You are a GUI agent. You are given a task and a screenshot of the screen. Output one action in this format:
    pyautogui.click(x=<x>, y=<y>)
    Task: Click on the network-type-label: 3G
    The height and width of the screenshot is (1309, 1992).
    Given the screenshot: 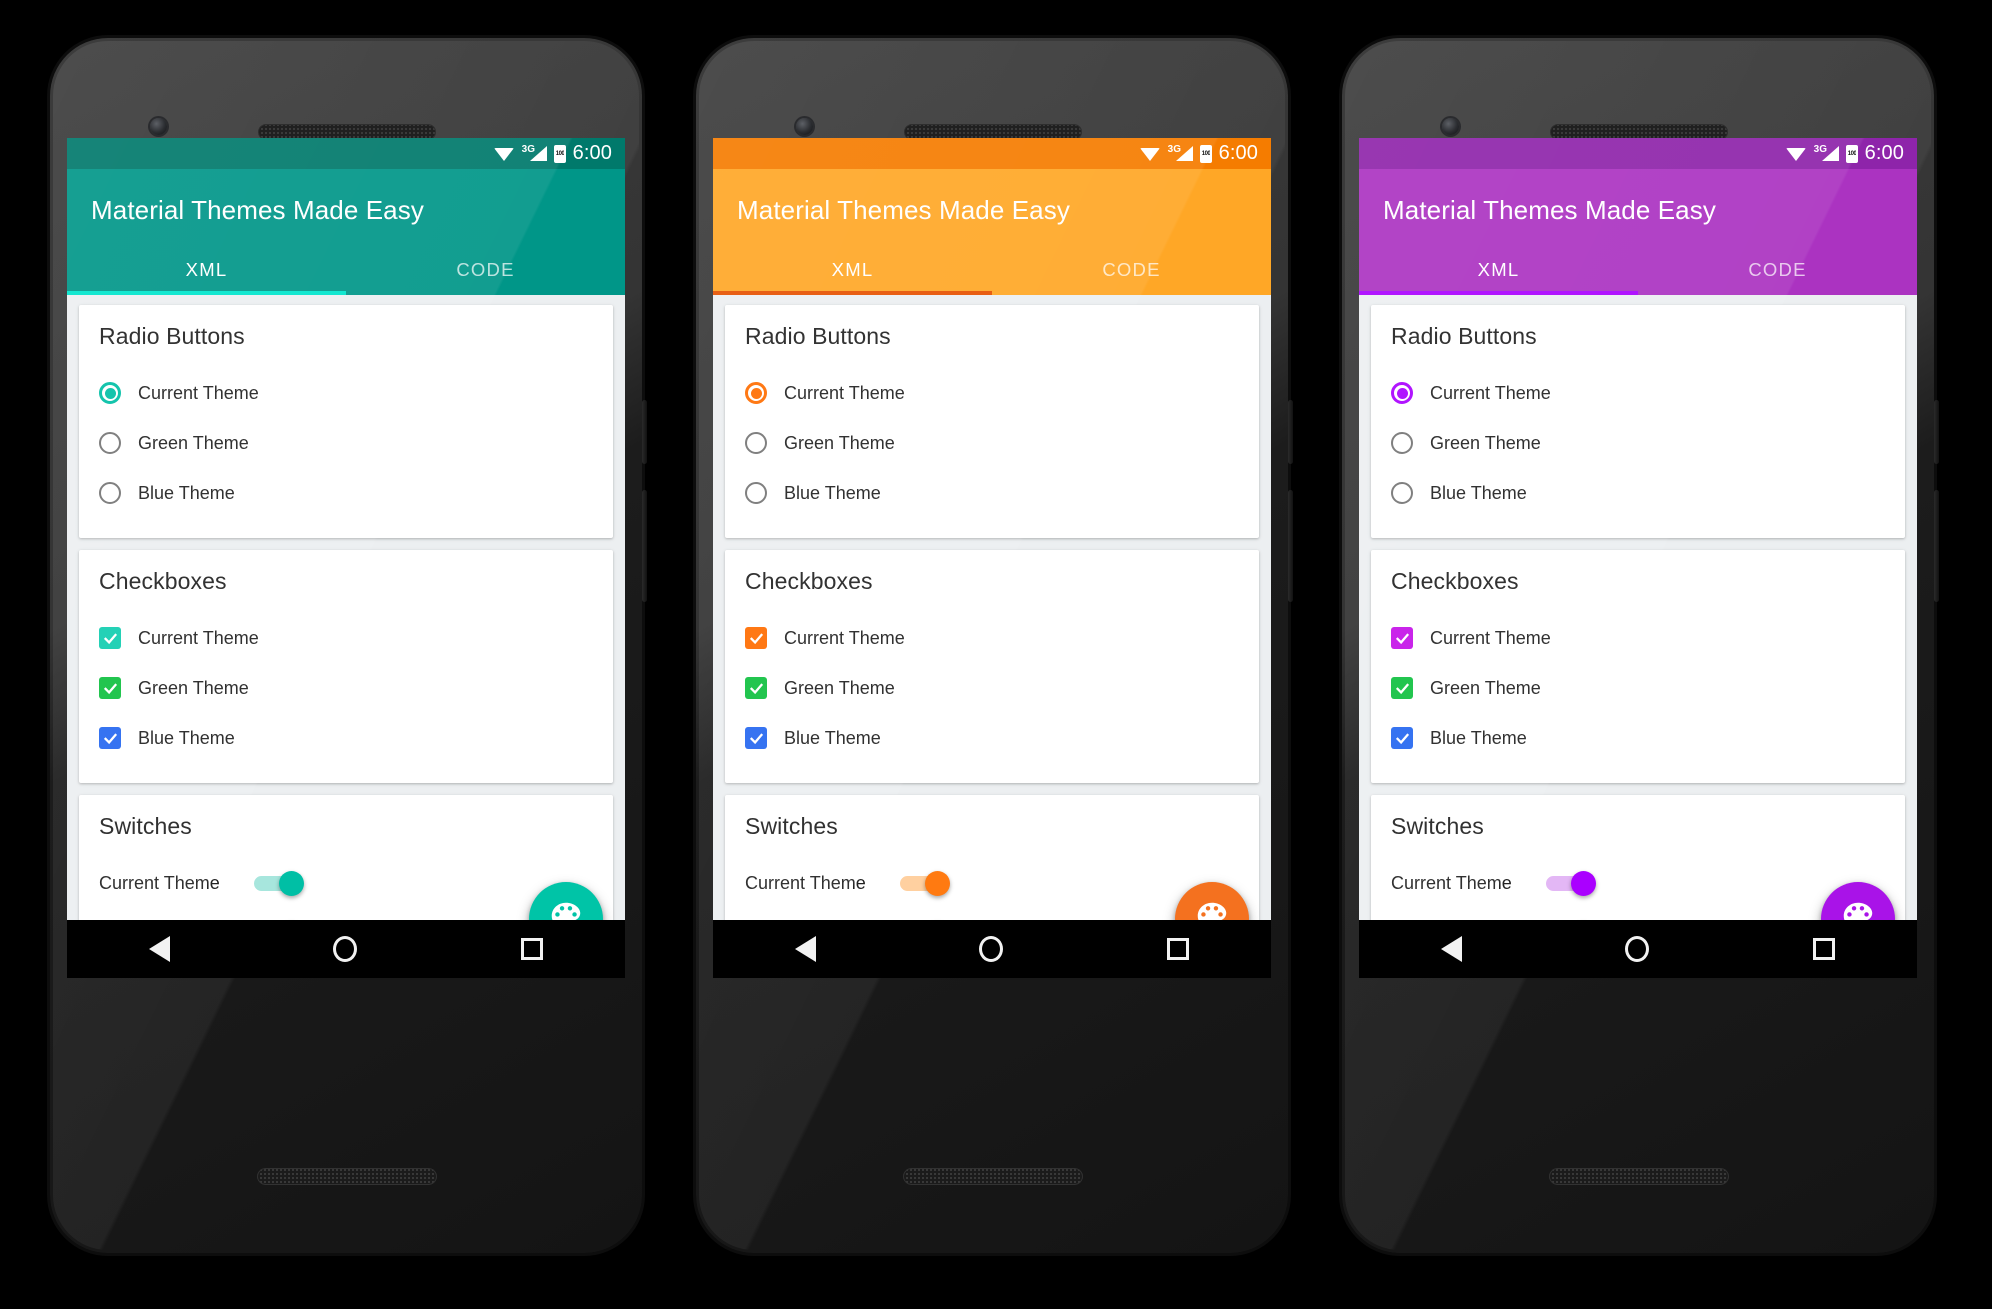 What is the action you would take?
    pyautogui.click(x=1820, y=149)
    